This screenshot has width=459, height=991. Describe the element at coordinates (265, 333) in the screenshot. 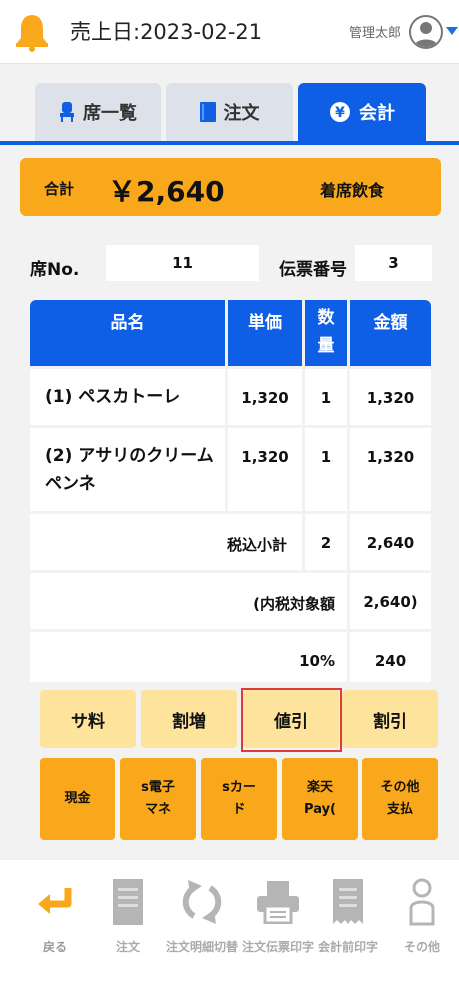

I see `col-header-unit-price: 単価` at that location.